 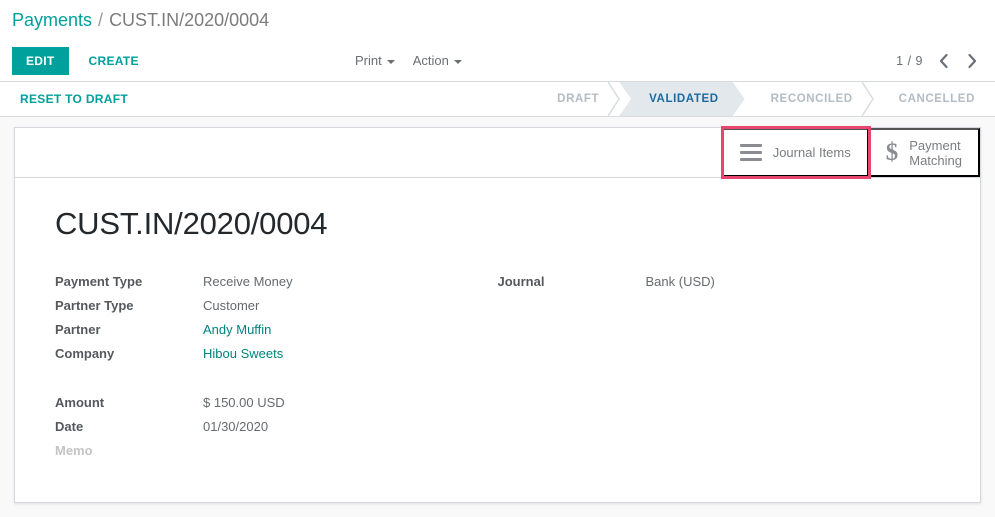 I want to click on field-label: Partner Type, so click(x=94, y=305).